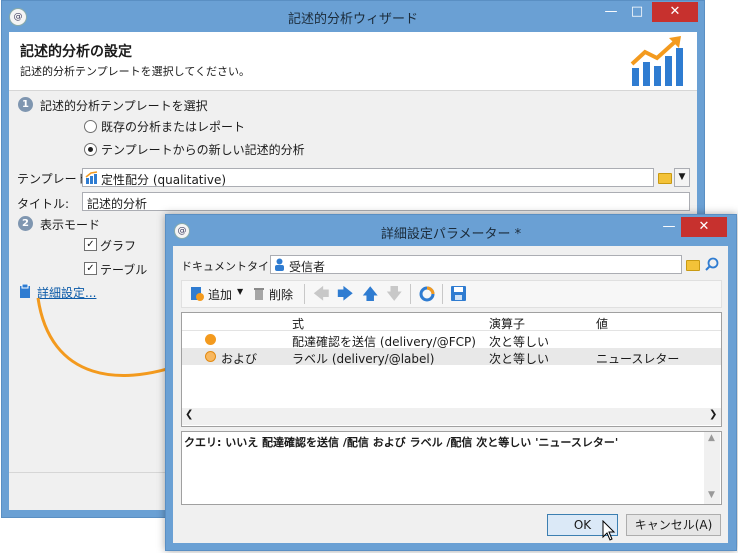 This screenshot has height=553, width=738. What do you see at coordinates (711, 438) in the screenshot?
I see `scroll-up-icon: ▲` at bounding box center [711, 438].